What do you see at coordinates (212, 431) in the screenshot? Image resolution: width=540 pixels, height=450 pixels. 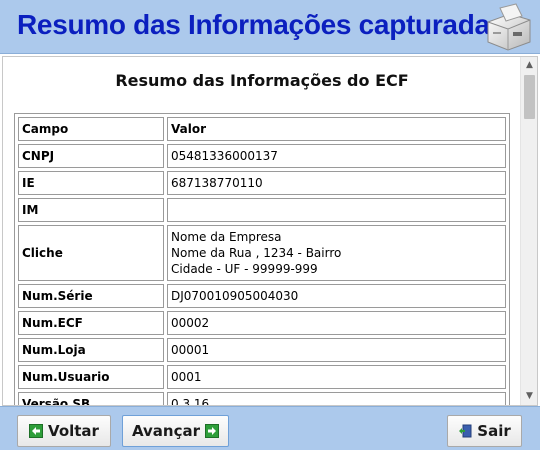 I see `arrow-right-icon` at bounding box center [212, 431].